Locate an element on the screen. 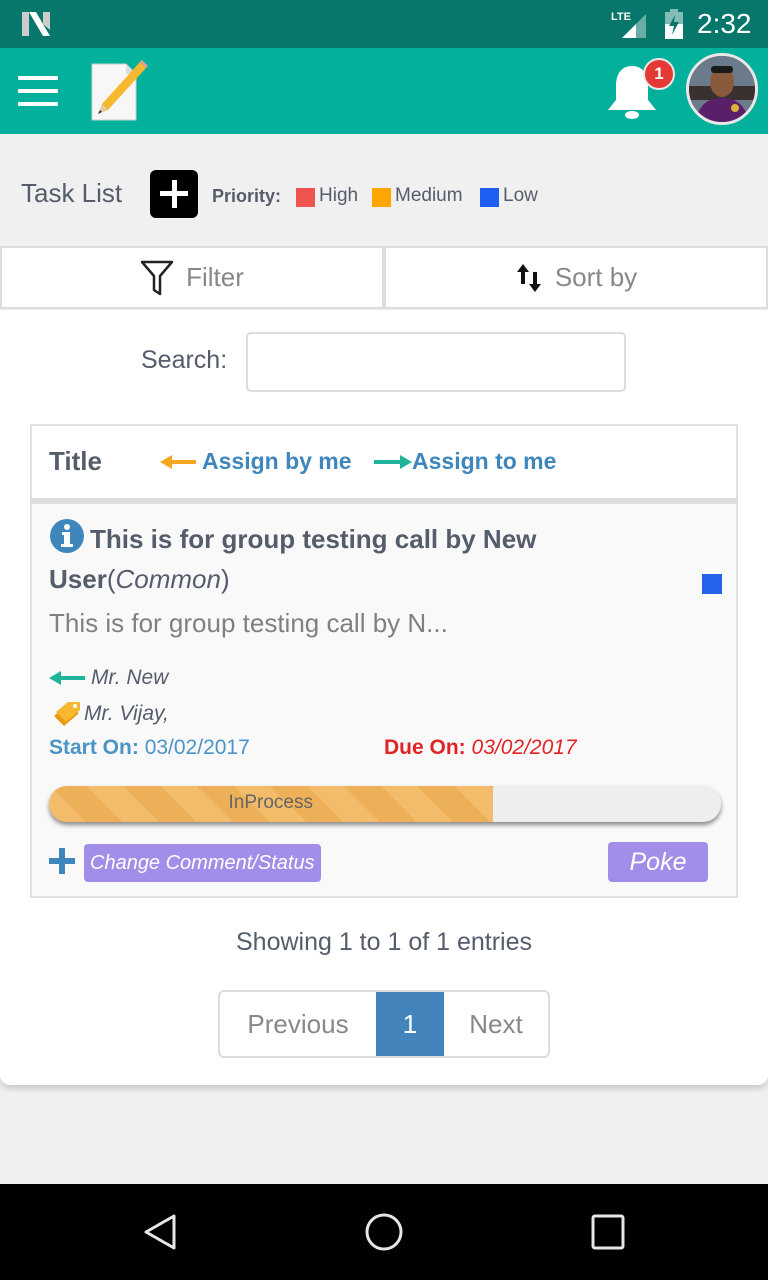  legend-low: Low is located at coordinates (509, 195).